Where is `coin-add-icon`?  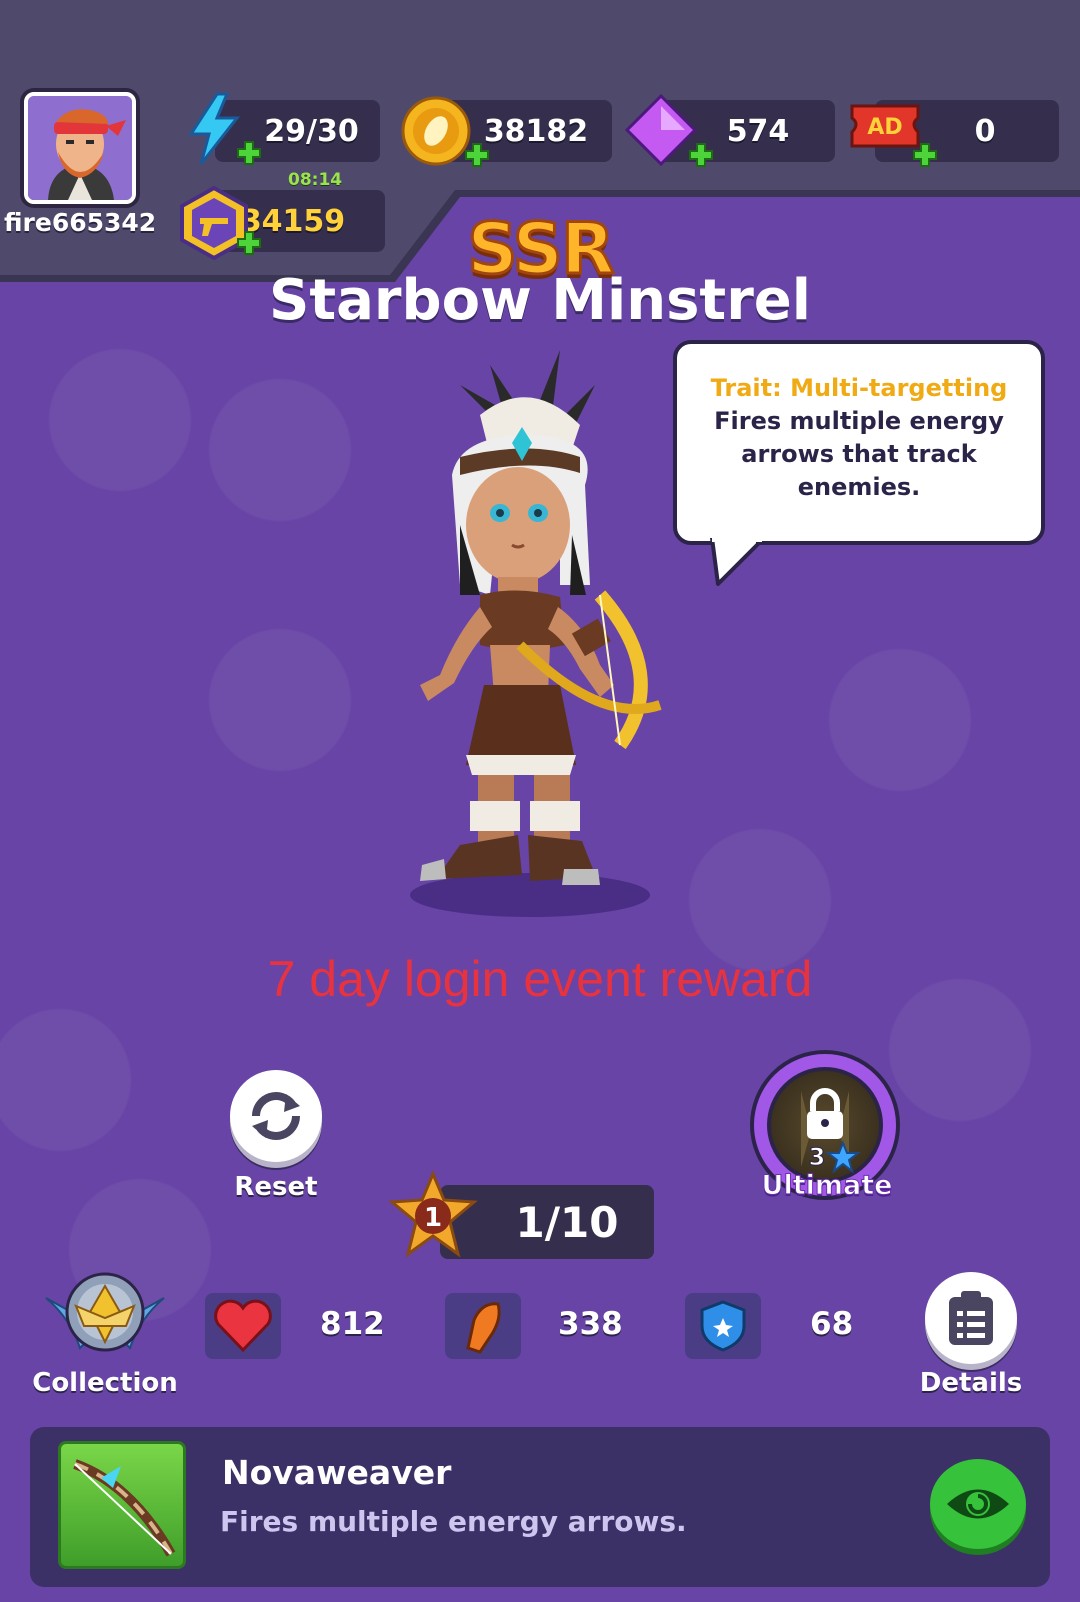
coin-add-icon is located at coordinates (477, 155).